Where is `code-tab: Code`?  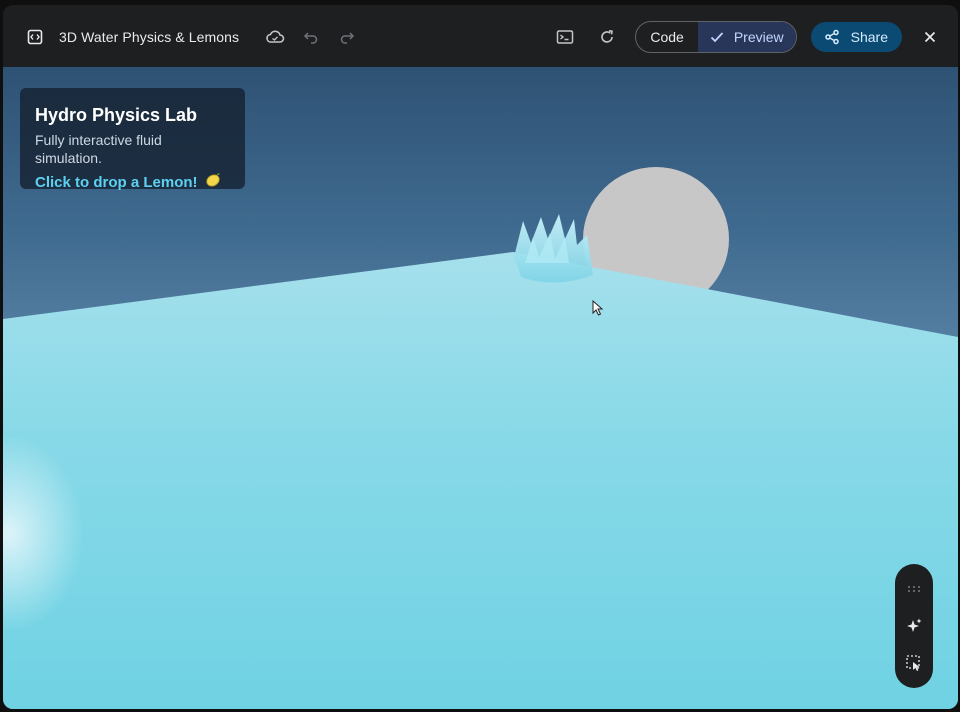 code-tab: Code is located at coordinates (666, 37).